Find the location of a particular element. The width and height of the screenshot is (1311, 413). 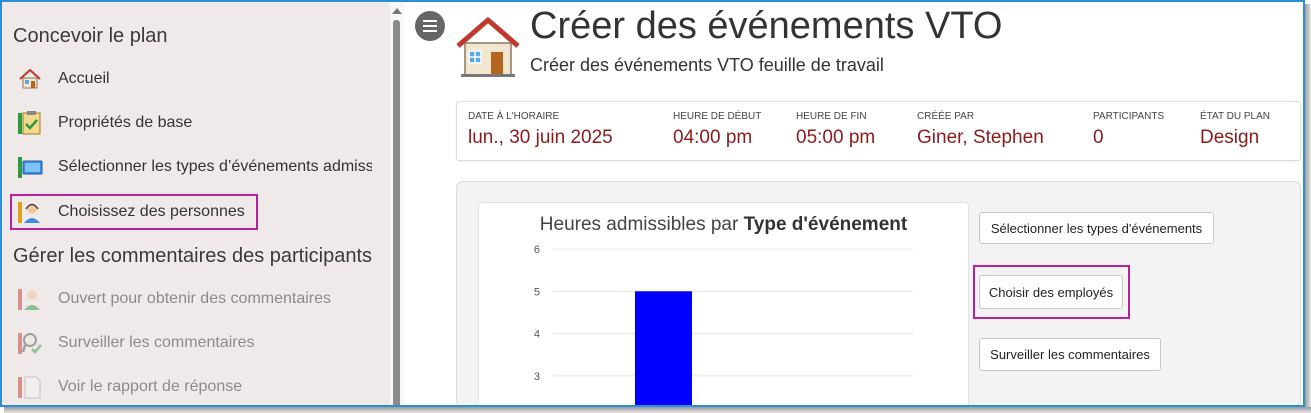

select-event-types-button: Sélectionner les types d'événements is located at coordinates (1096, 228).